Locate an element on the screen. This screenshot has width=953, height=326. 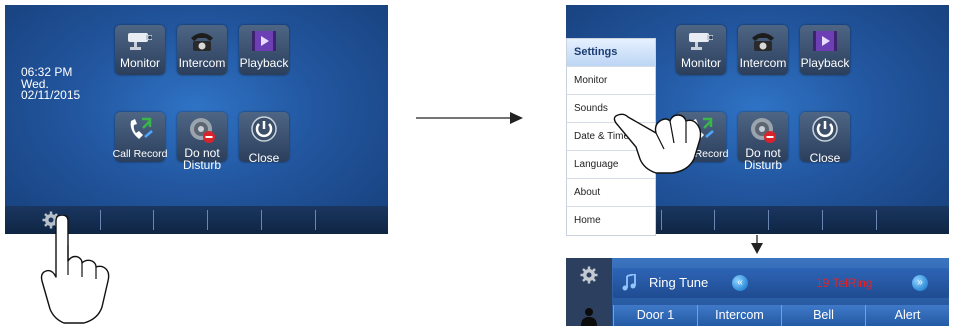
clock-date: 02/11/2015 is located at coordinates (51, 95).